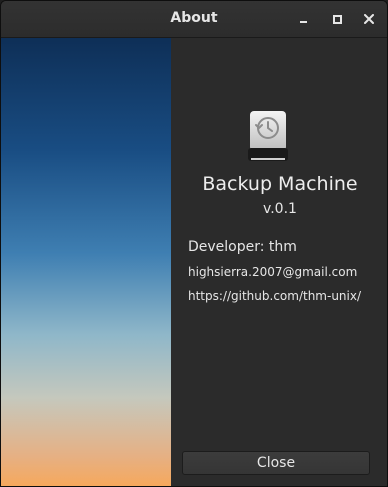 The image size is (388, 487). Describe the element at coordinates (369, 19) in the screenshot. I see `close-icon` at that location.